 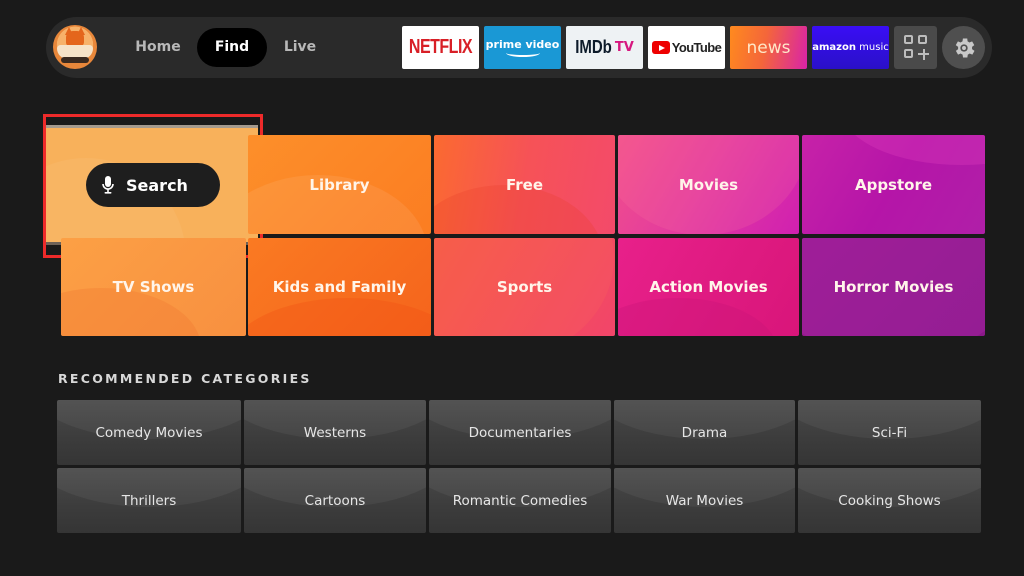 I want to click on imdb-tv-label: TV, so click(x=624, y=47).